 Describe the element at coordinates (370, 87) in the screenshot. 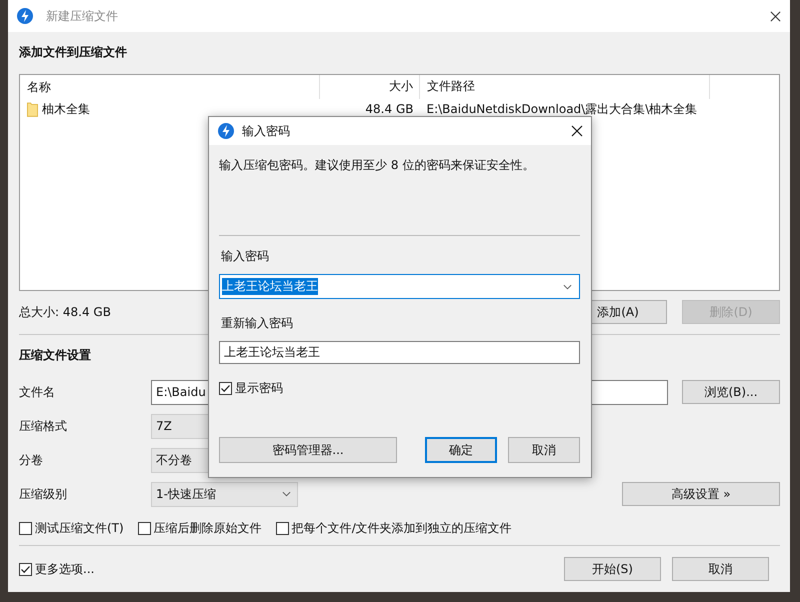

I see `column-header: 大小` at that location.